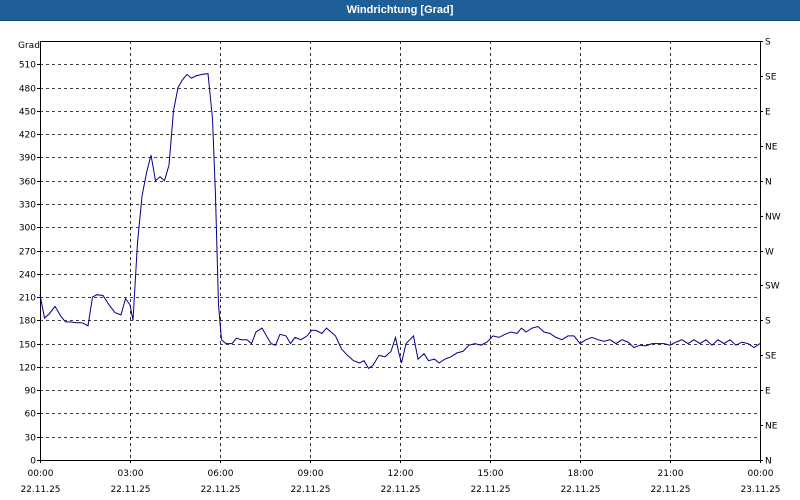 This screenshot has height=500, width=800. I want to click on y-tick-label: 510, so click(27, 66).